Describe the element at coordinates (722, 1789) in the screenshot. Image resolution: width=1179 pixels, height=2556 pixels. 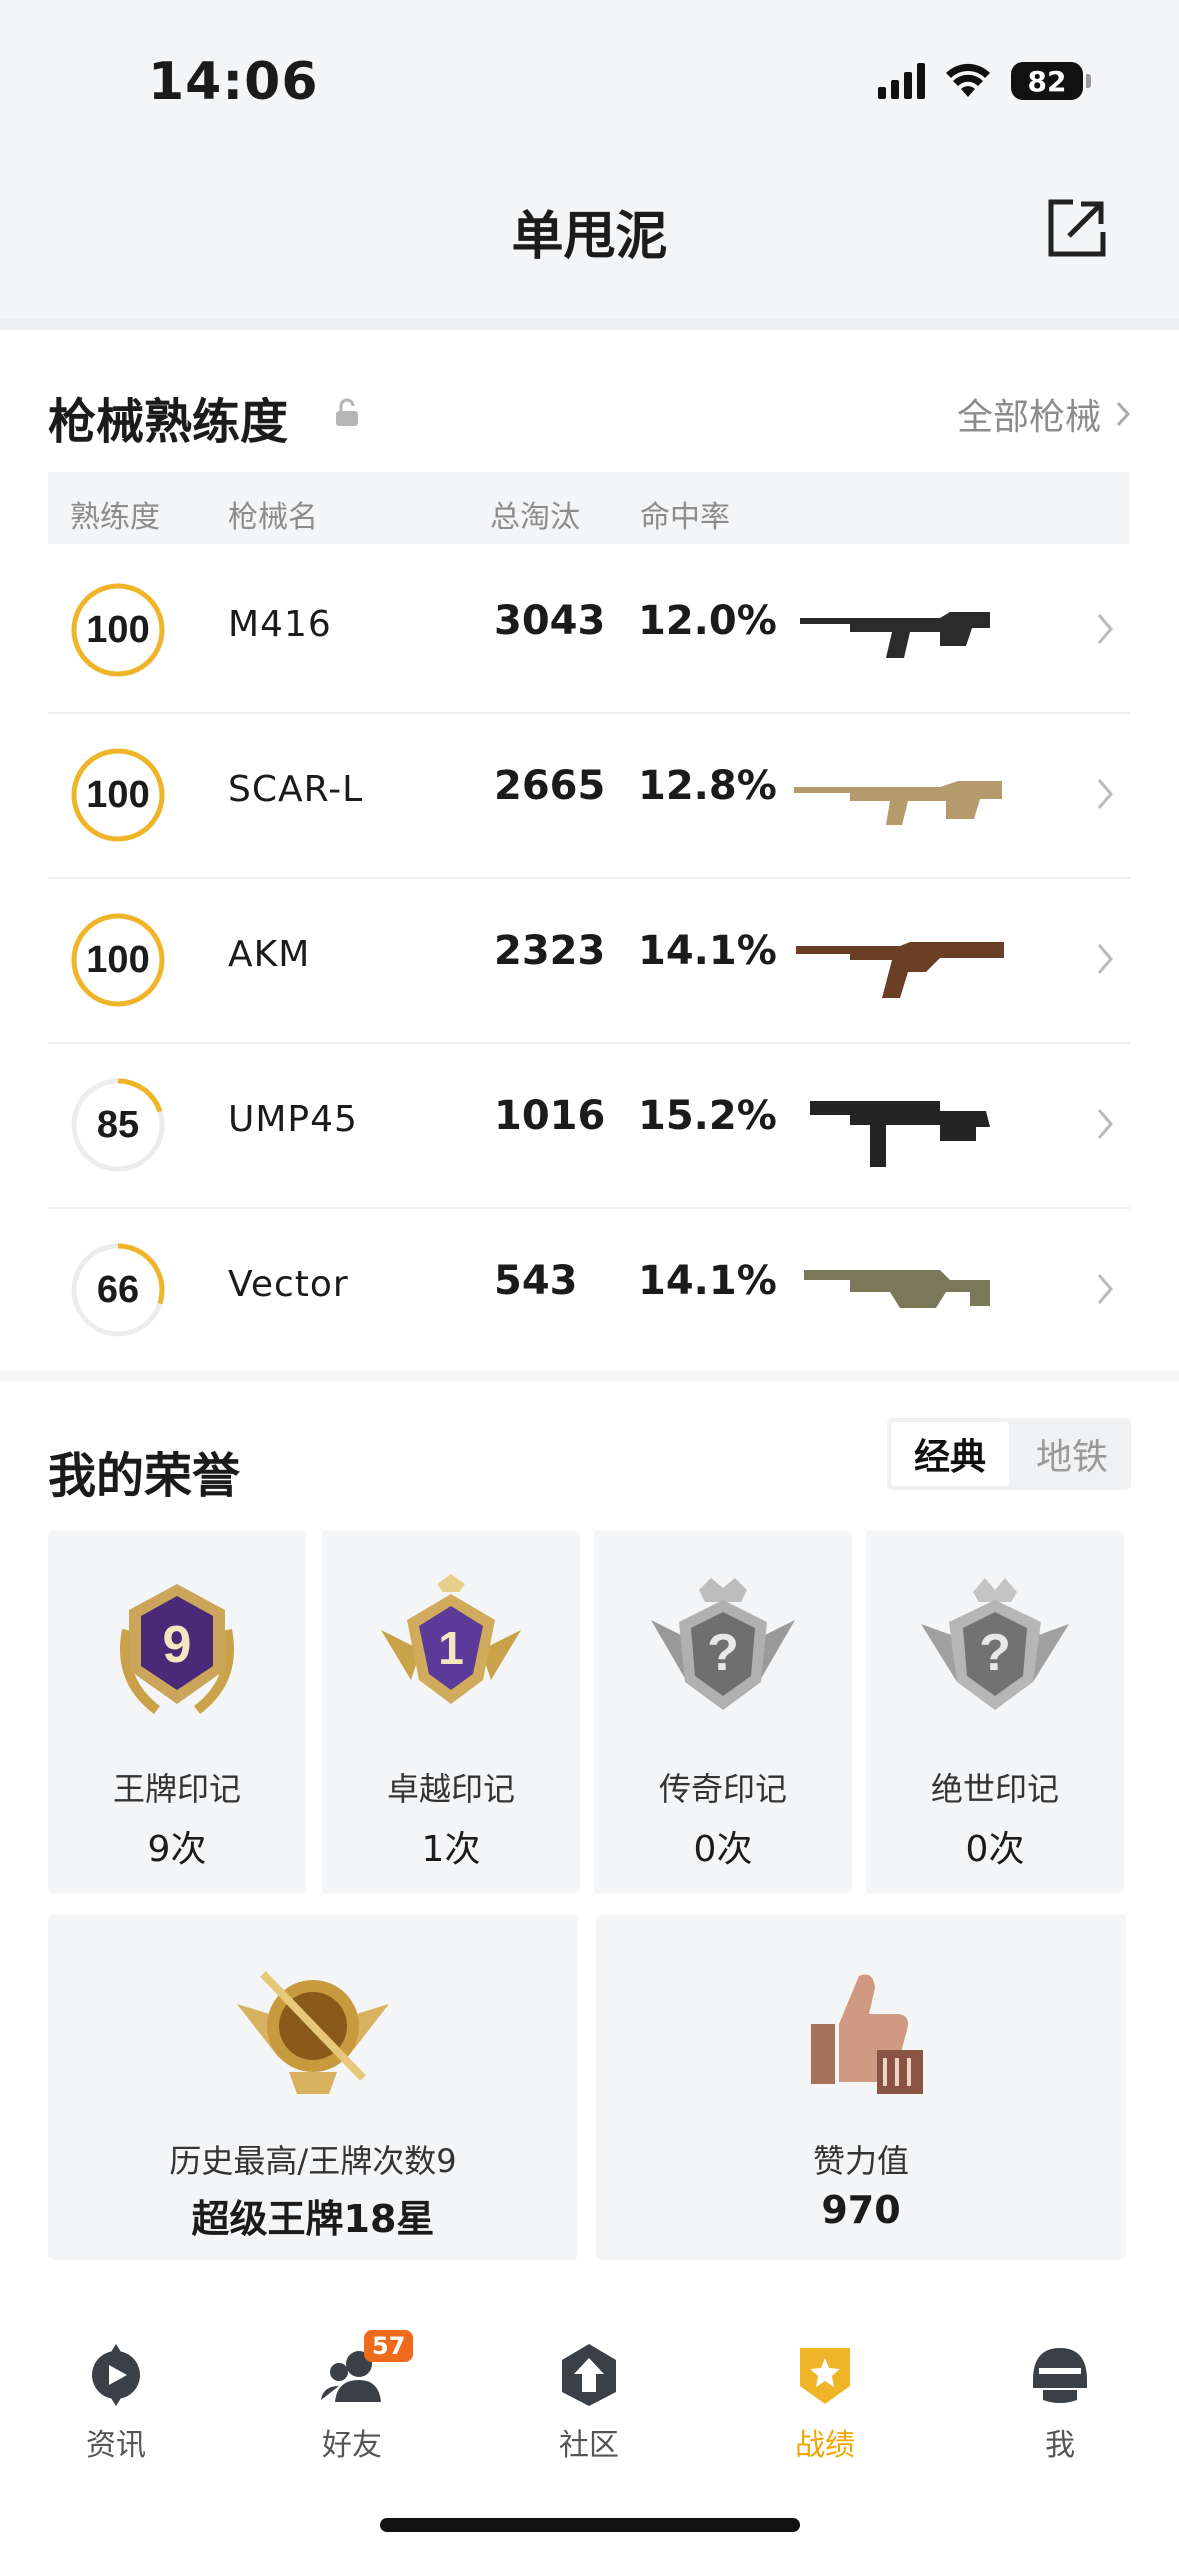
I see `honor-label: 传奇印记` at that location.